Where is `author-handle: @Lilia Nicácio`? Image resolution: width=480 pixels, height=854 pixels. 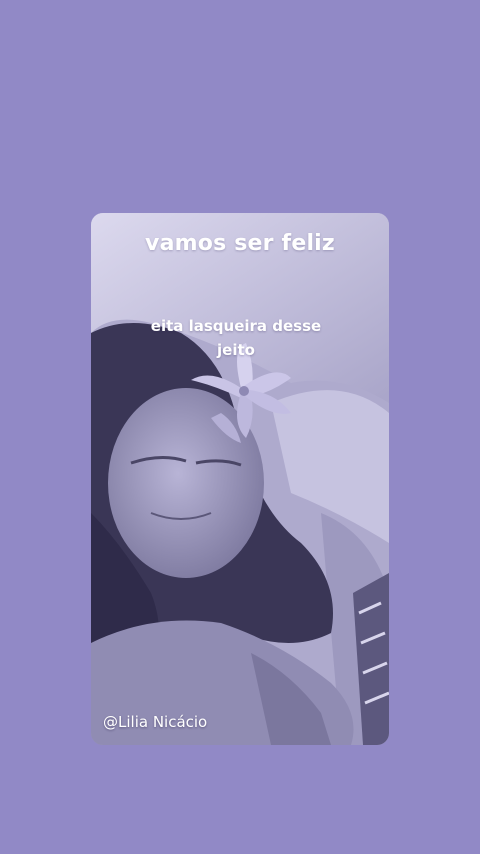
author-handle: @Lilia Nicácio is located at coordinates (155, 722).